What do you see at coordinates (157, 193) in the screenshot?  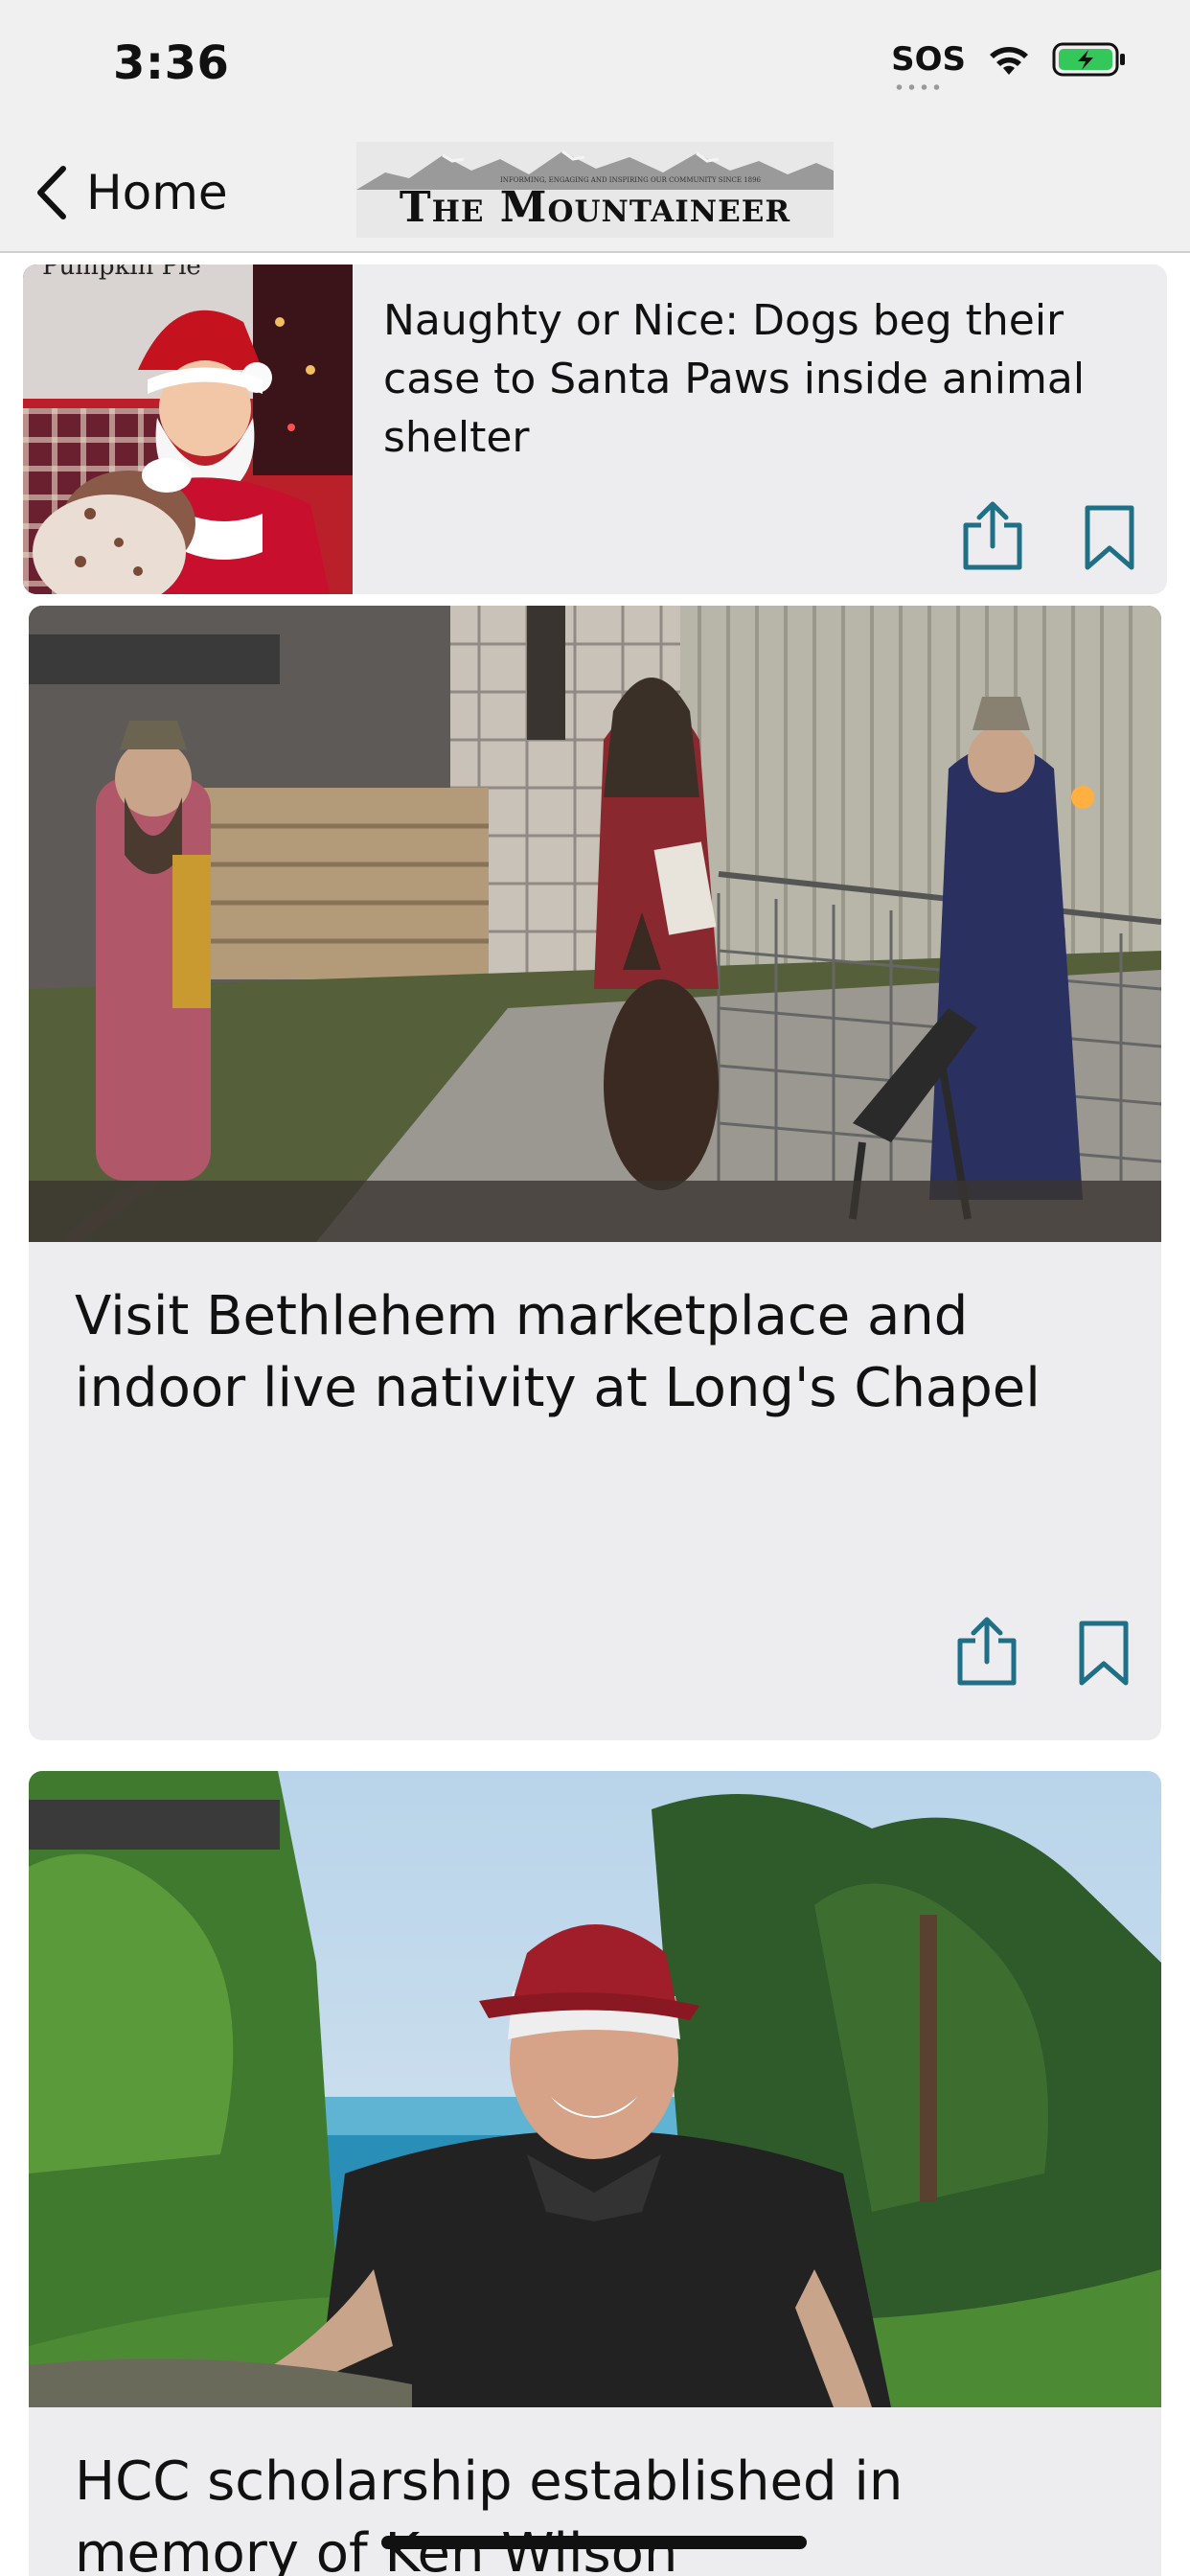 I see `back-label: Home` at bounding box center [157, 193].